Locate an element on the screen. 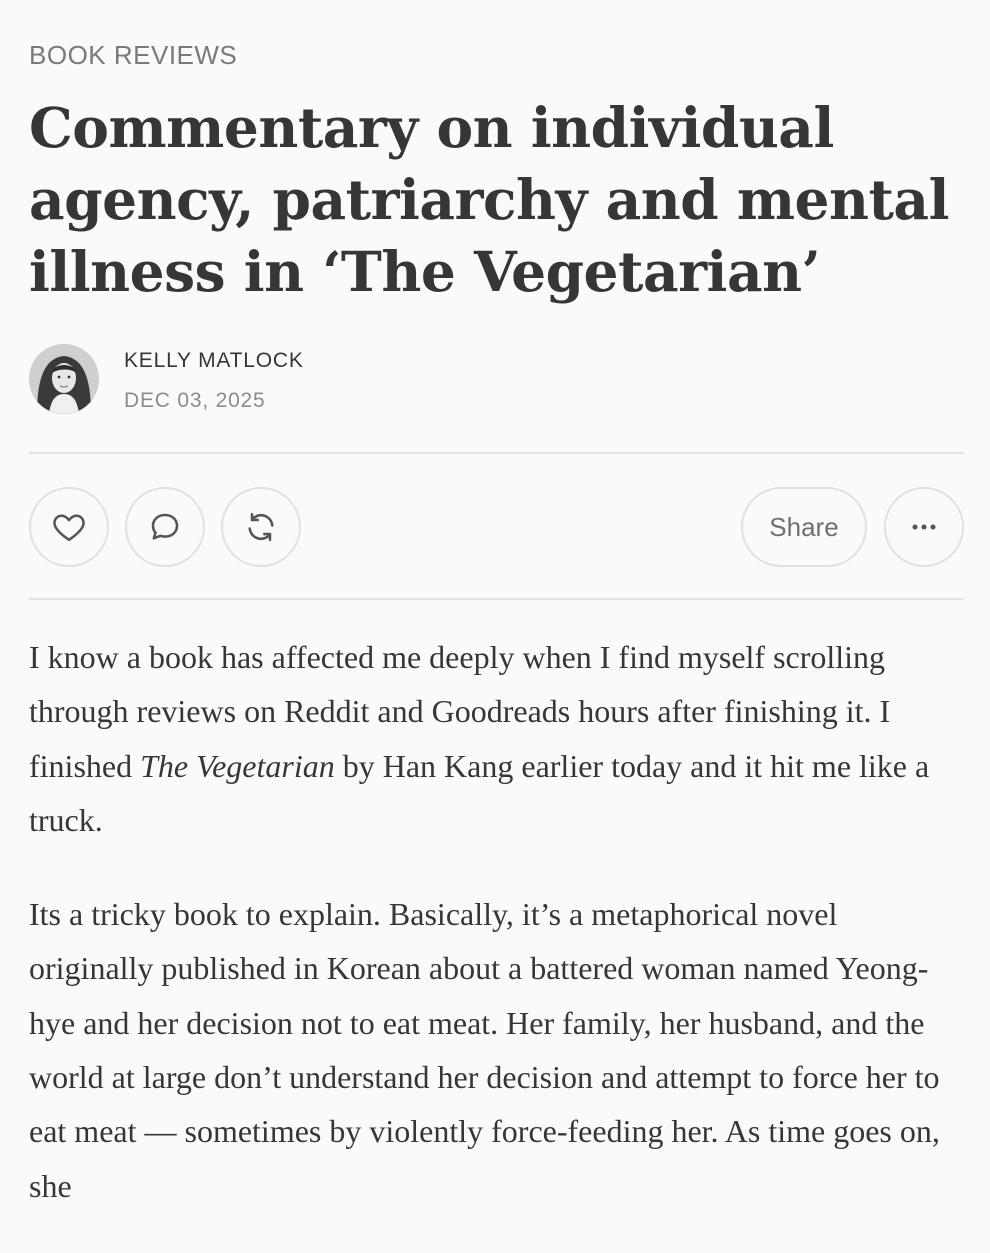 The width and height of the screenshot is (990, 1253). like-button is located at coordinates (69, 527).